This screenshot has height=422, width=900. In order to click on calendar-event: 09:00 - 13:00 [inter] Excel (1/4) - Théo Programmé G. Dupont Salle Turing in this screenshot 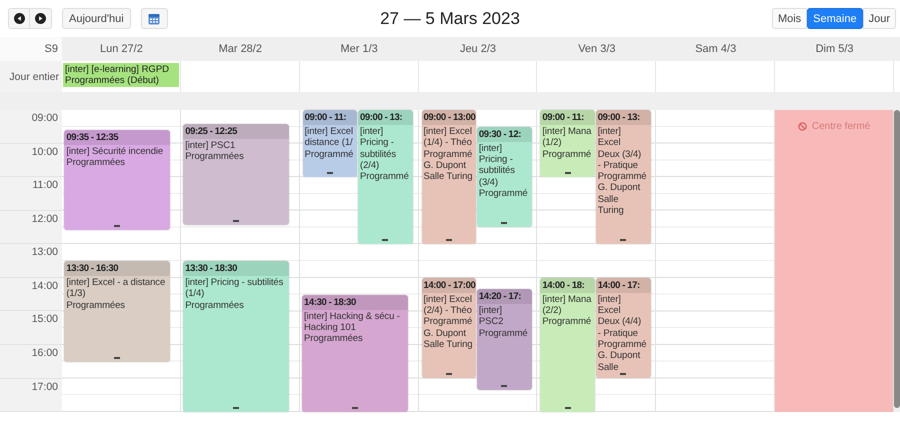, I will do `click(449, 177)`.